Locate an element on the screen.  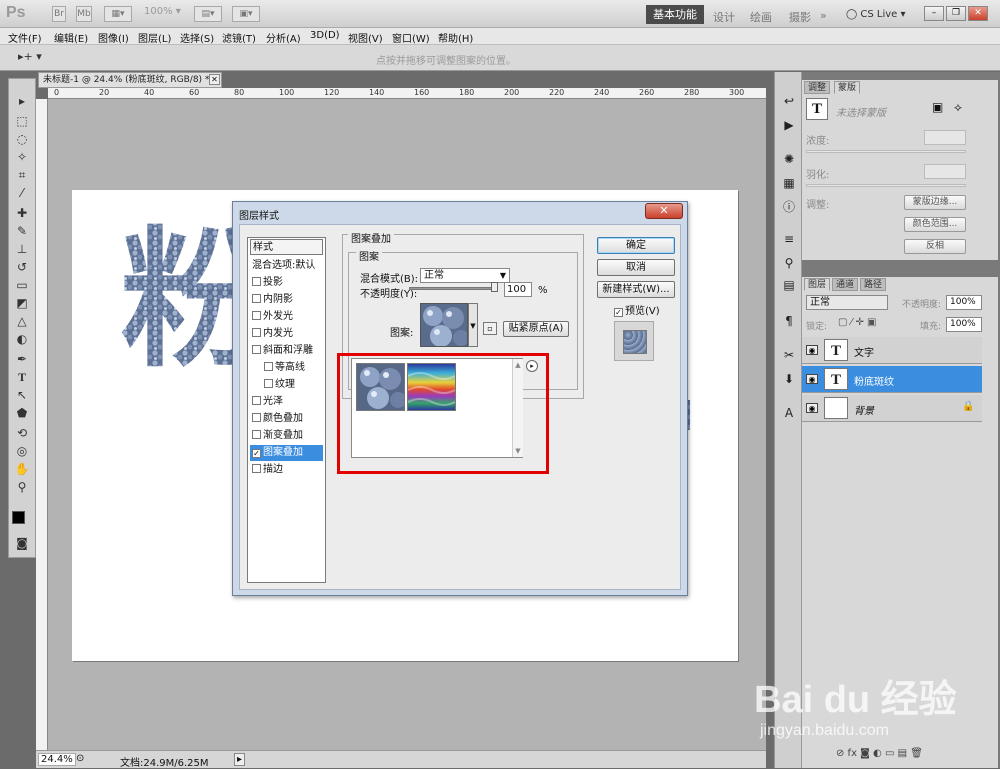
invert-button: 反相 is located at coordinates (935, 246).